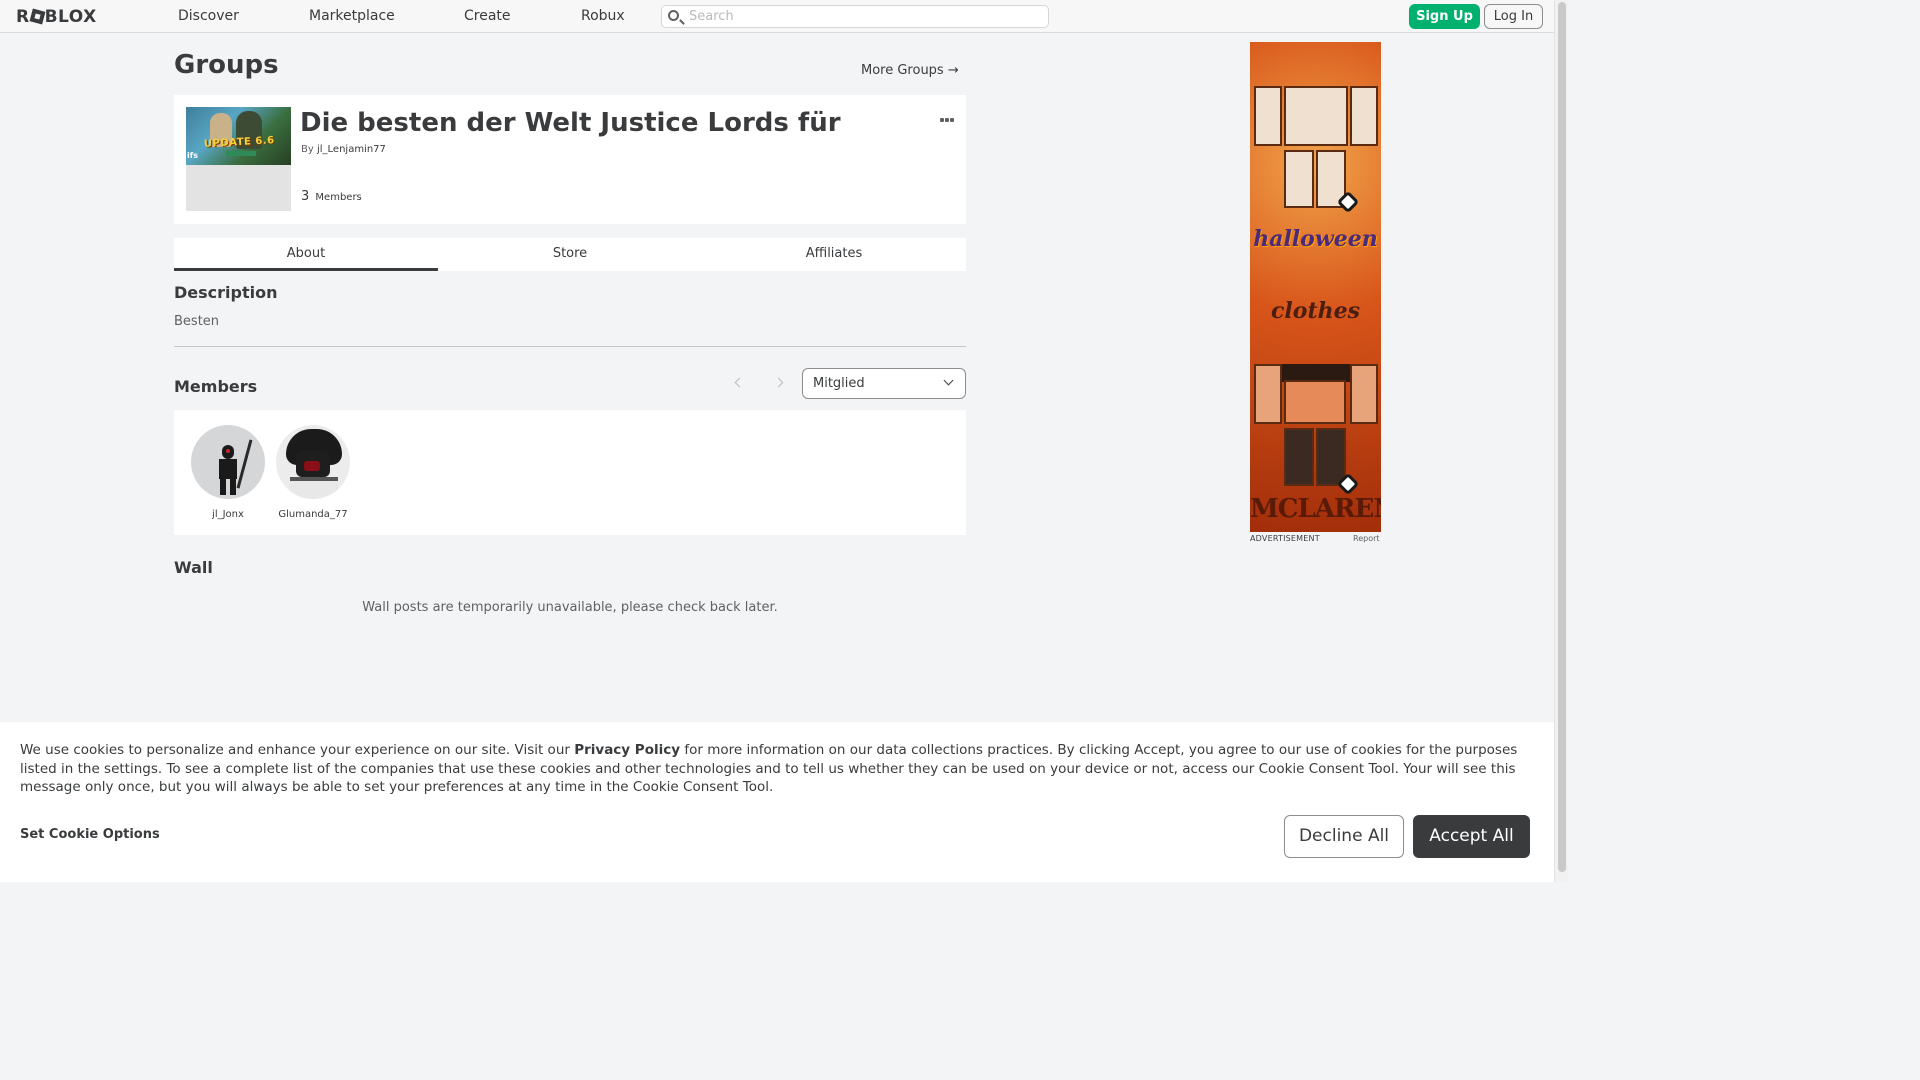 The image size is (1920, 1080). I want to click on tab-store: Store, so click(570, 254).